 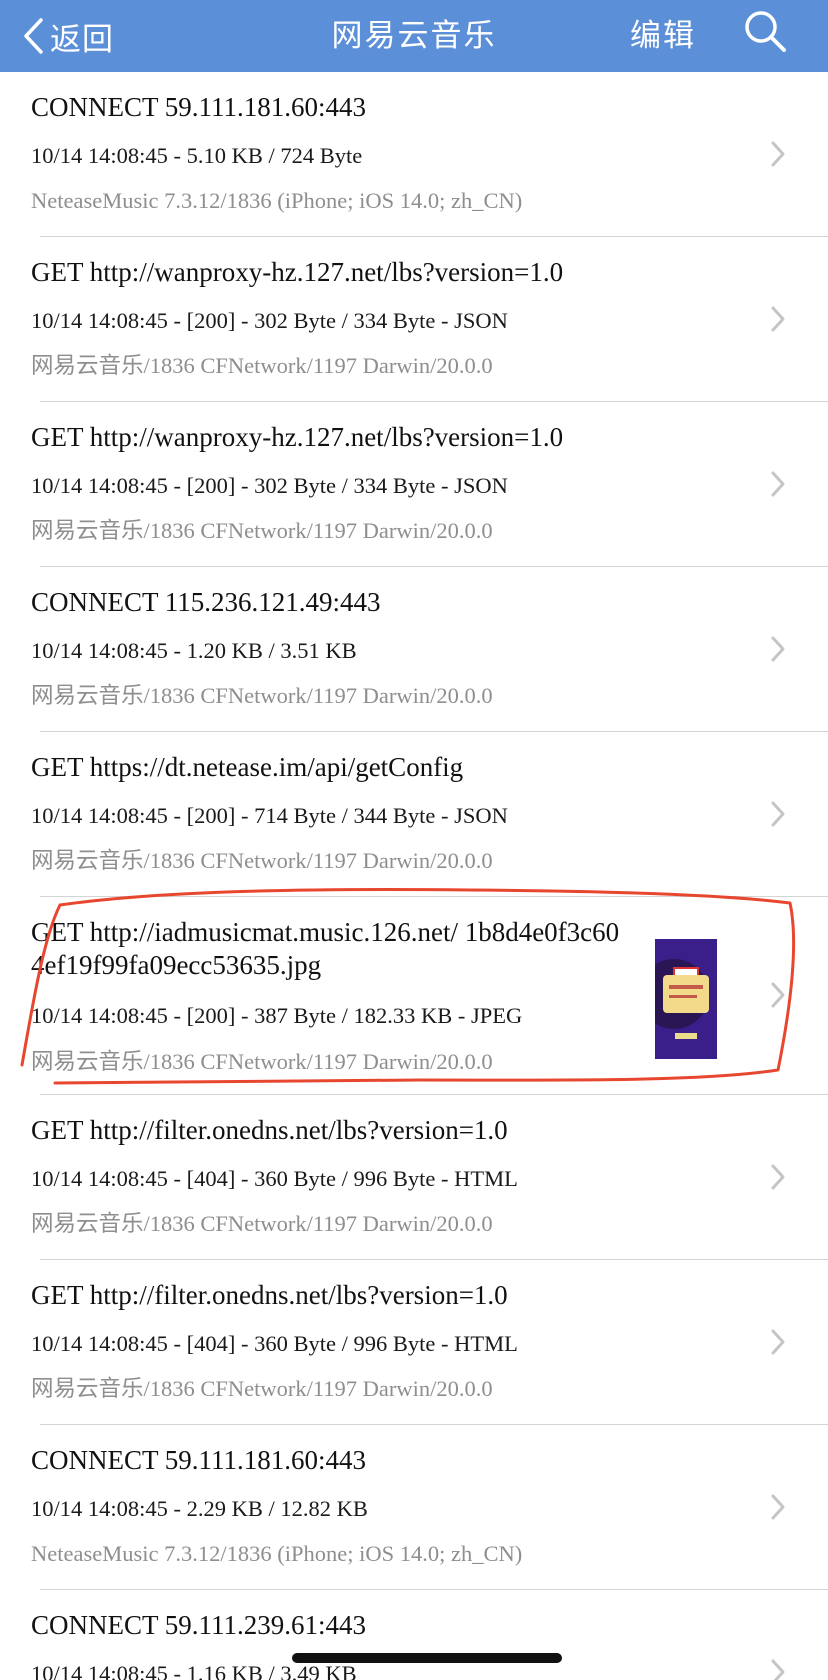 What do you see at coordinates (33, 36) in the screenshot?
I see `chevron-left-icon` at bounding box center [33, 36].